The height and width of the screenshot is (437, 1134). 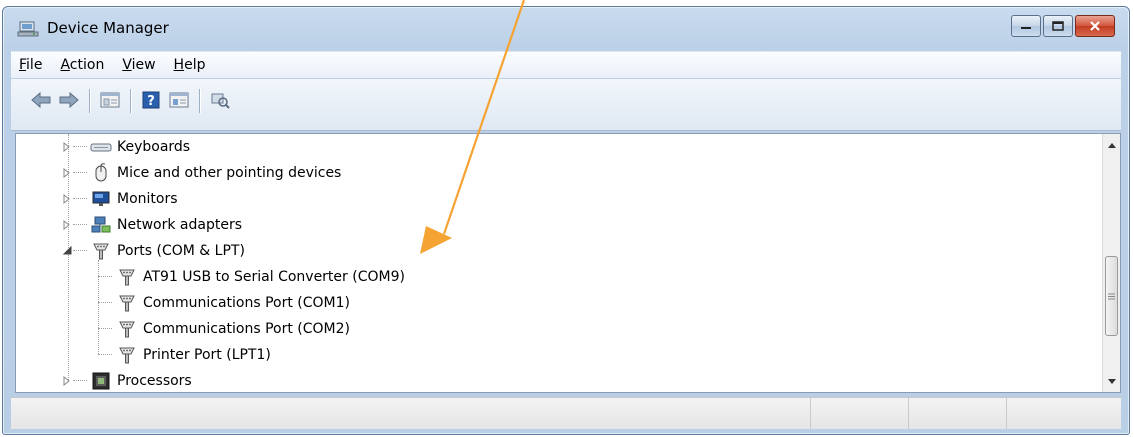 I want to click on device-manager-icon, so click(x=28, y=29).